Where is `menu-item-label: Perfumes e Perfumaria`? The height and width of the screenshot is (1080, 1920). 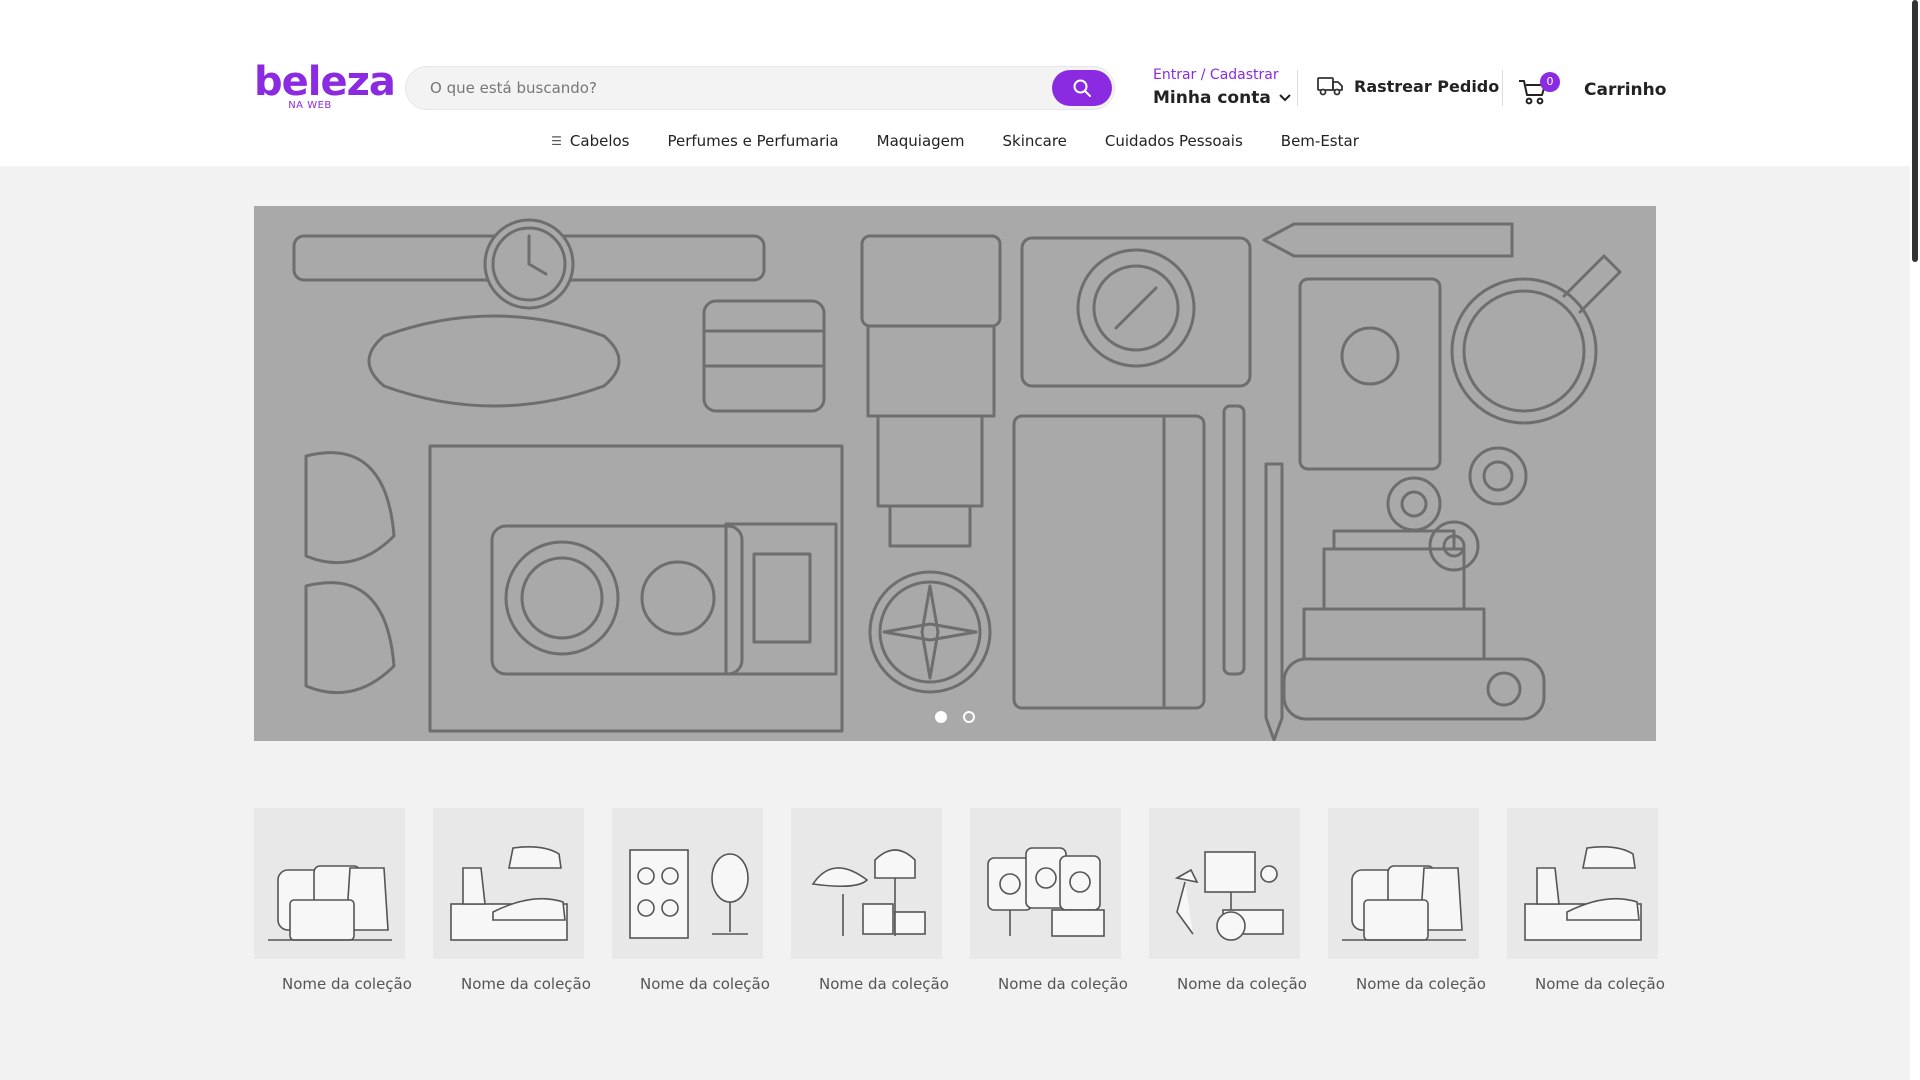
menu-item-label: Perfumes e Perfumaria is located at coordinates (753, 141).